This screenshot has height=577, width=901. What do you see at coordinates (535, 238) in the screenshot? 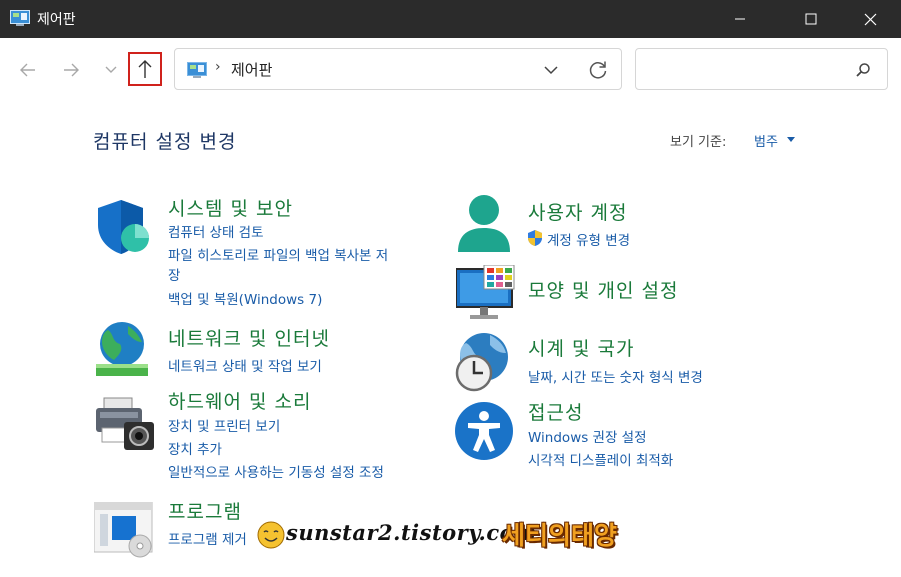
I see `uac-shield-icon` at bounding box center [535, 238].